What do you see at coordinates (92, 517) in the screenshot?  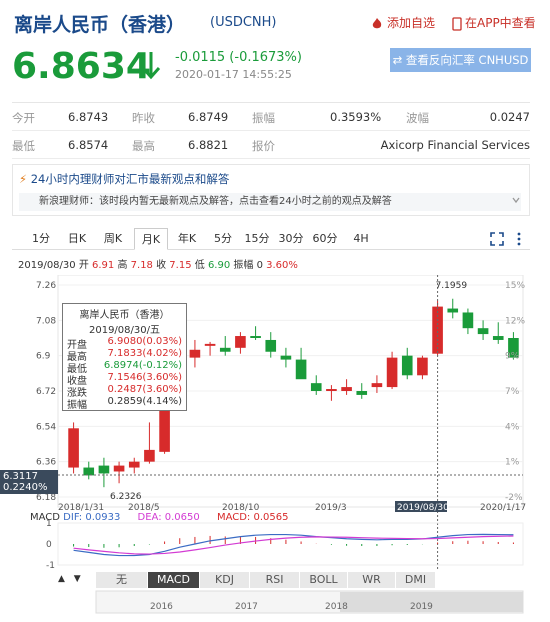 I see `macd-dif: DIF: 0.0933` at bounding box center [92, 517].